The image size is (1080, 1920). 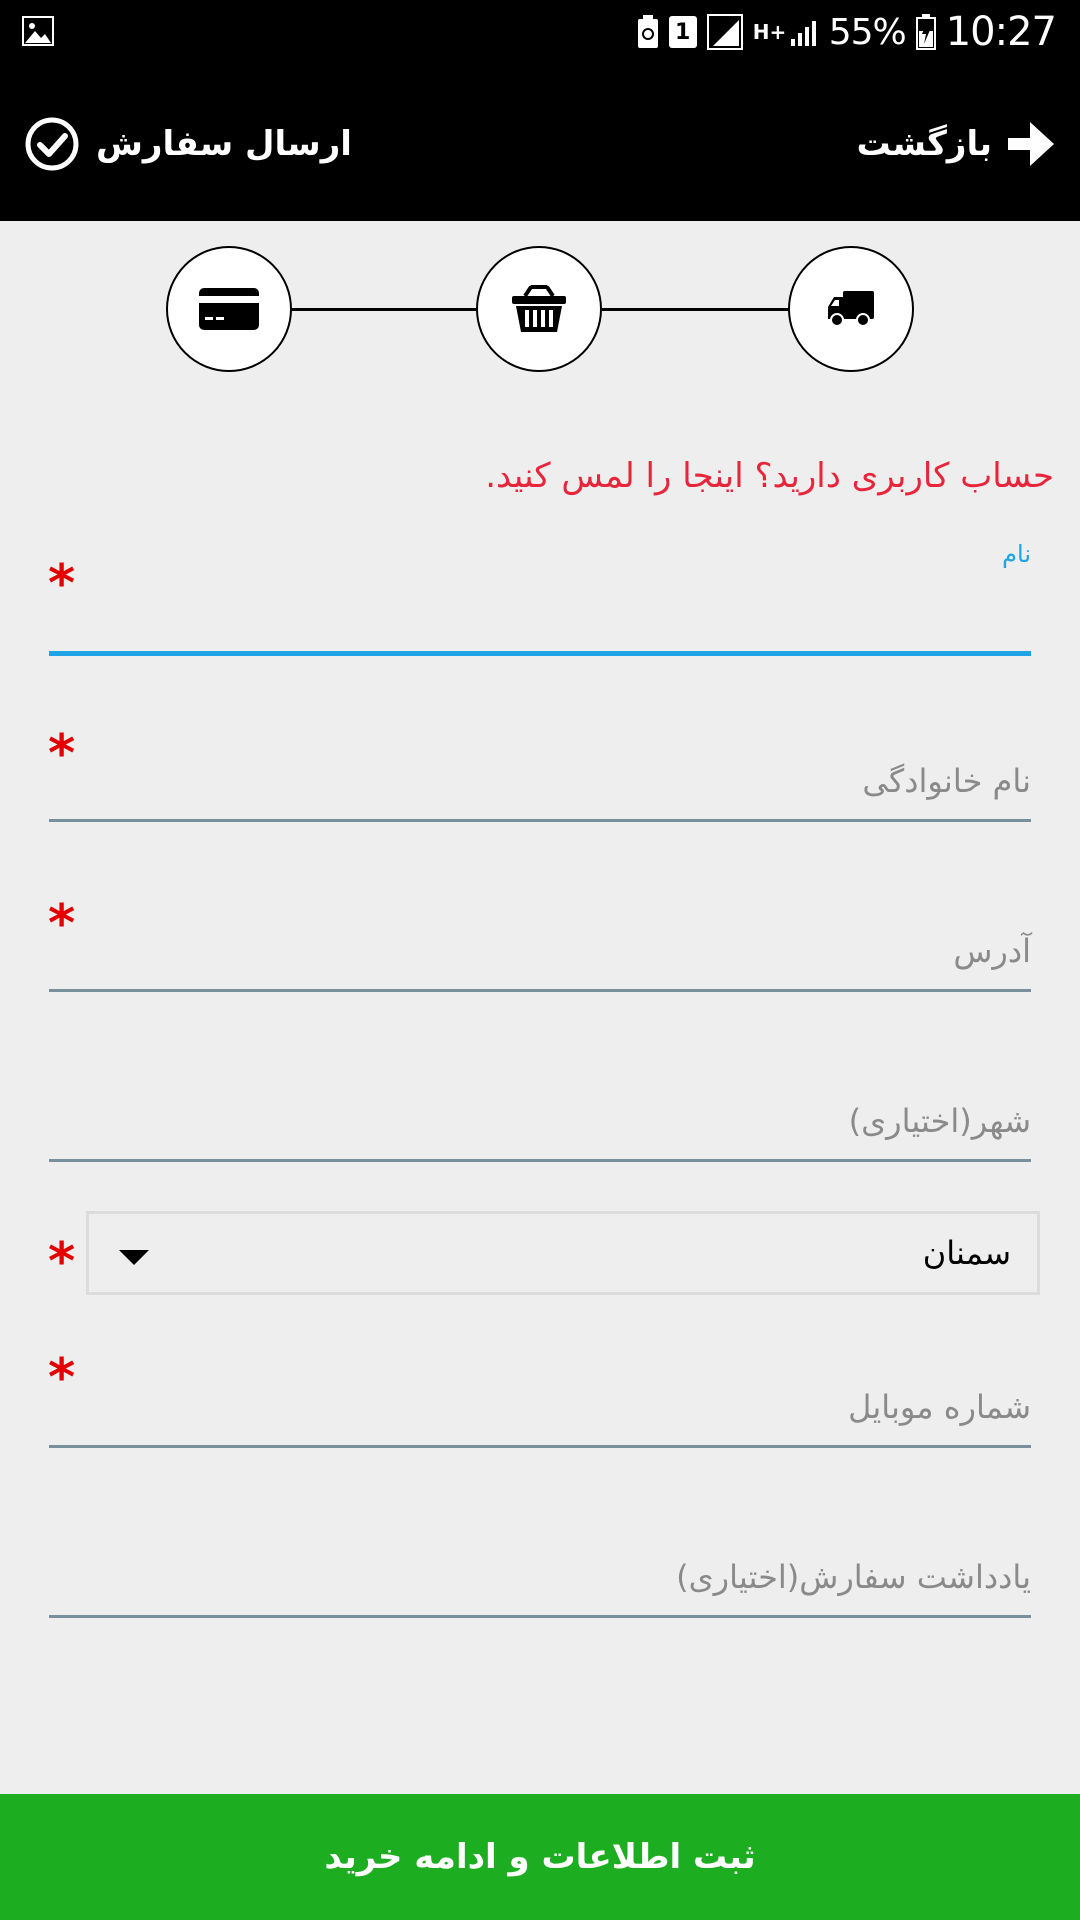 I want to click on mobile-field: شماره موبایل, so click(x=540, y=1387).